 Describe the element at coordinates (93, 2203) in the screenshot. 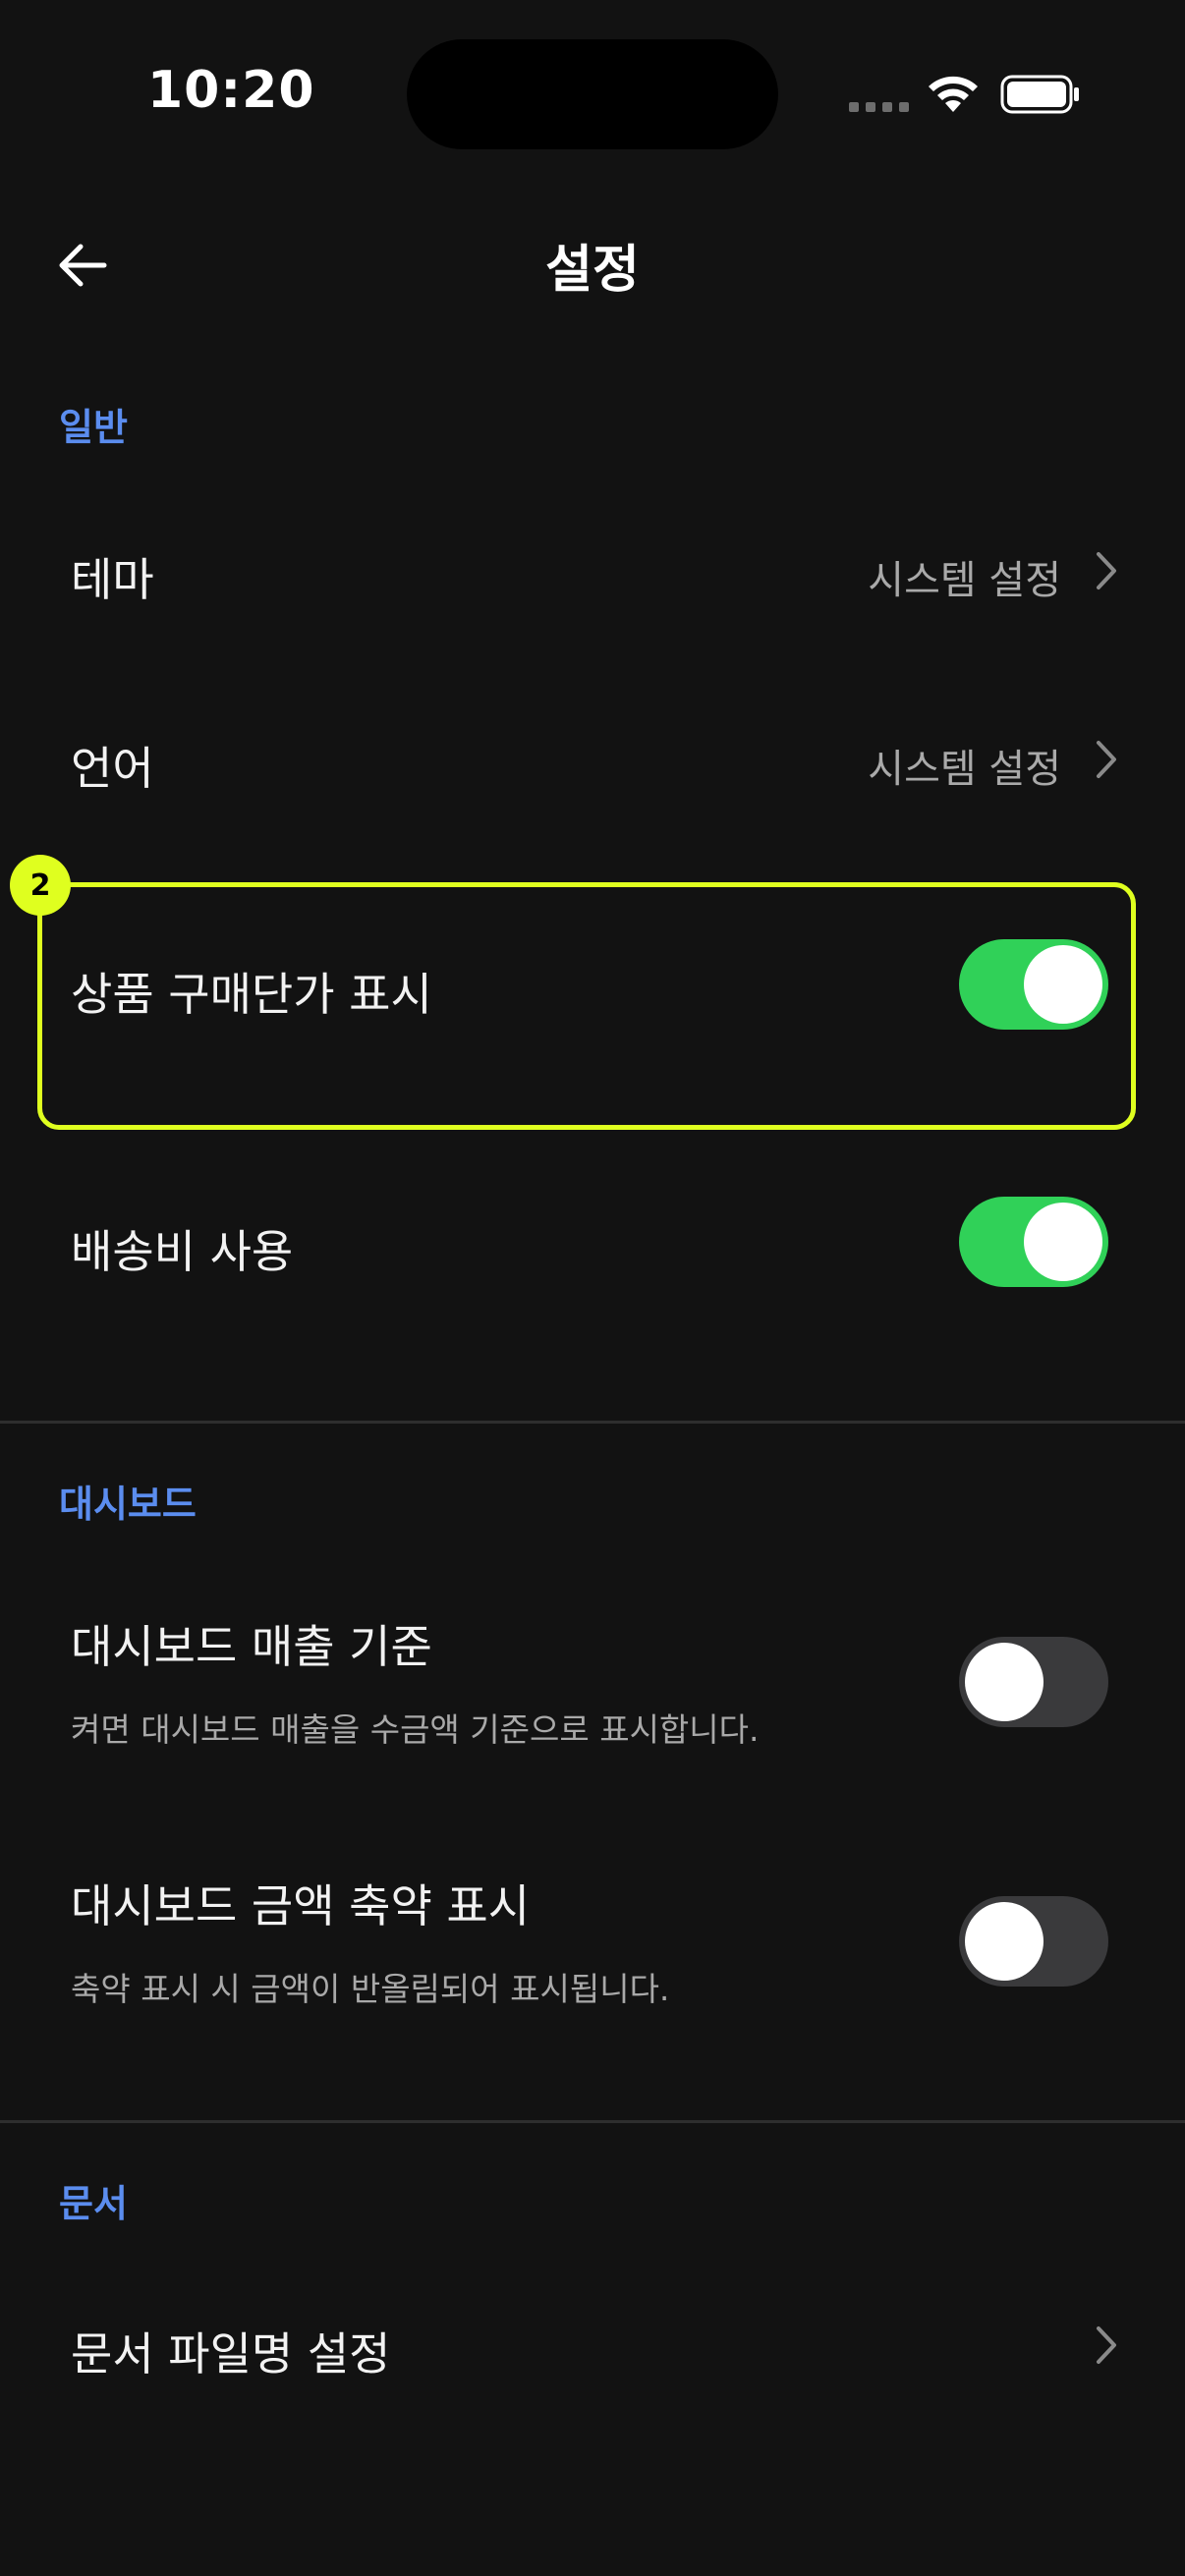

I see `section-header-documents: 문서` at that location.